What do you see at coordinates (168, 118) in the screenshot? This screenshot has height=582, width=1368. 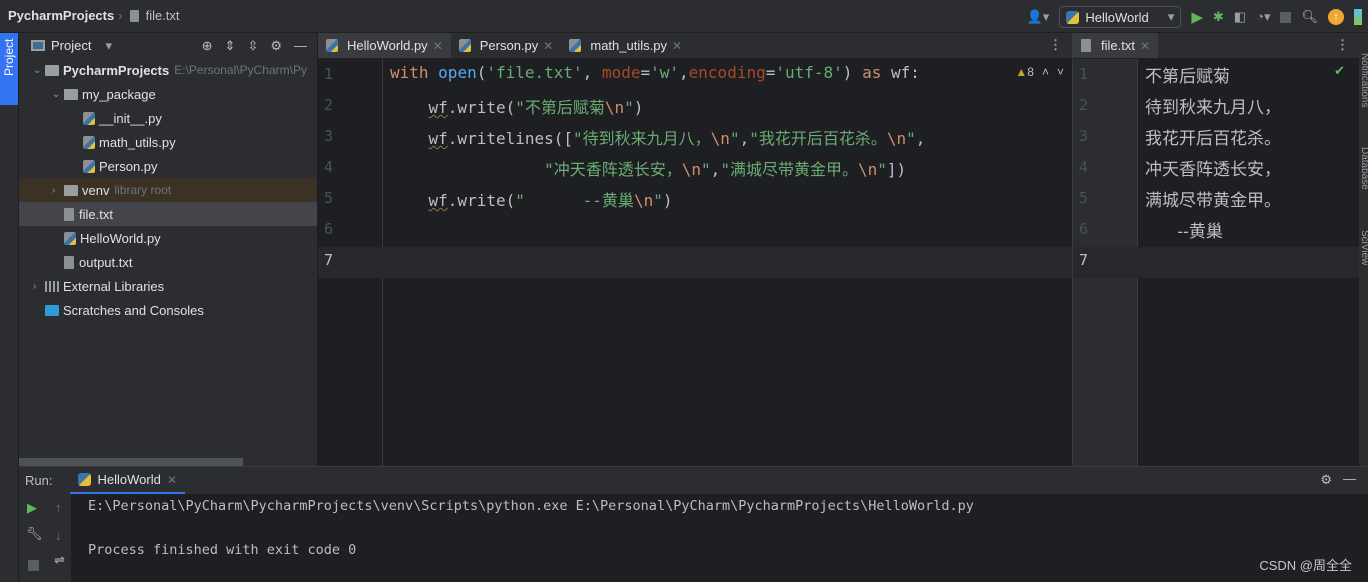 I see `tree-item: __init__.py` at bounding box center [168, 118].